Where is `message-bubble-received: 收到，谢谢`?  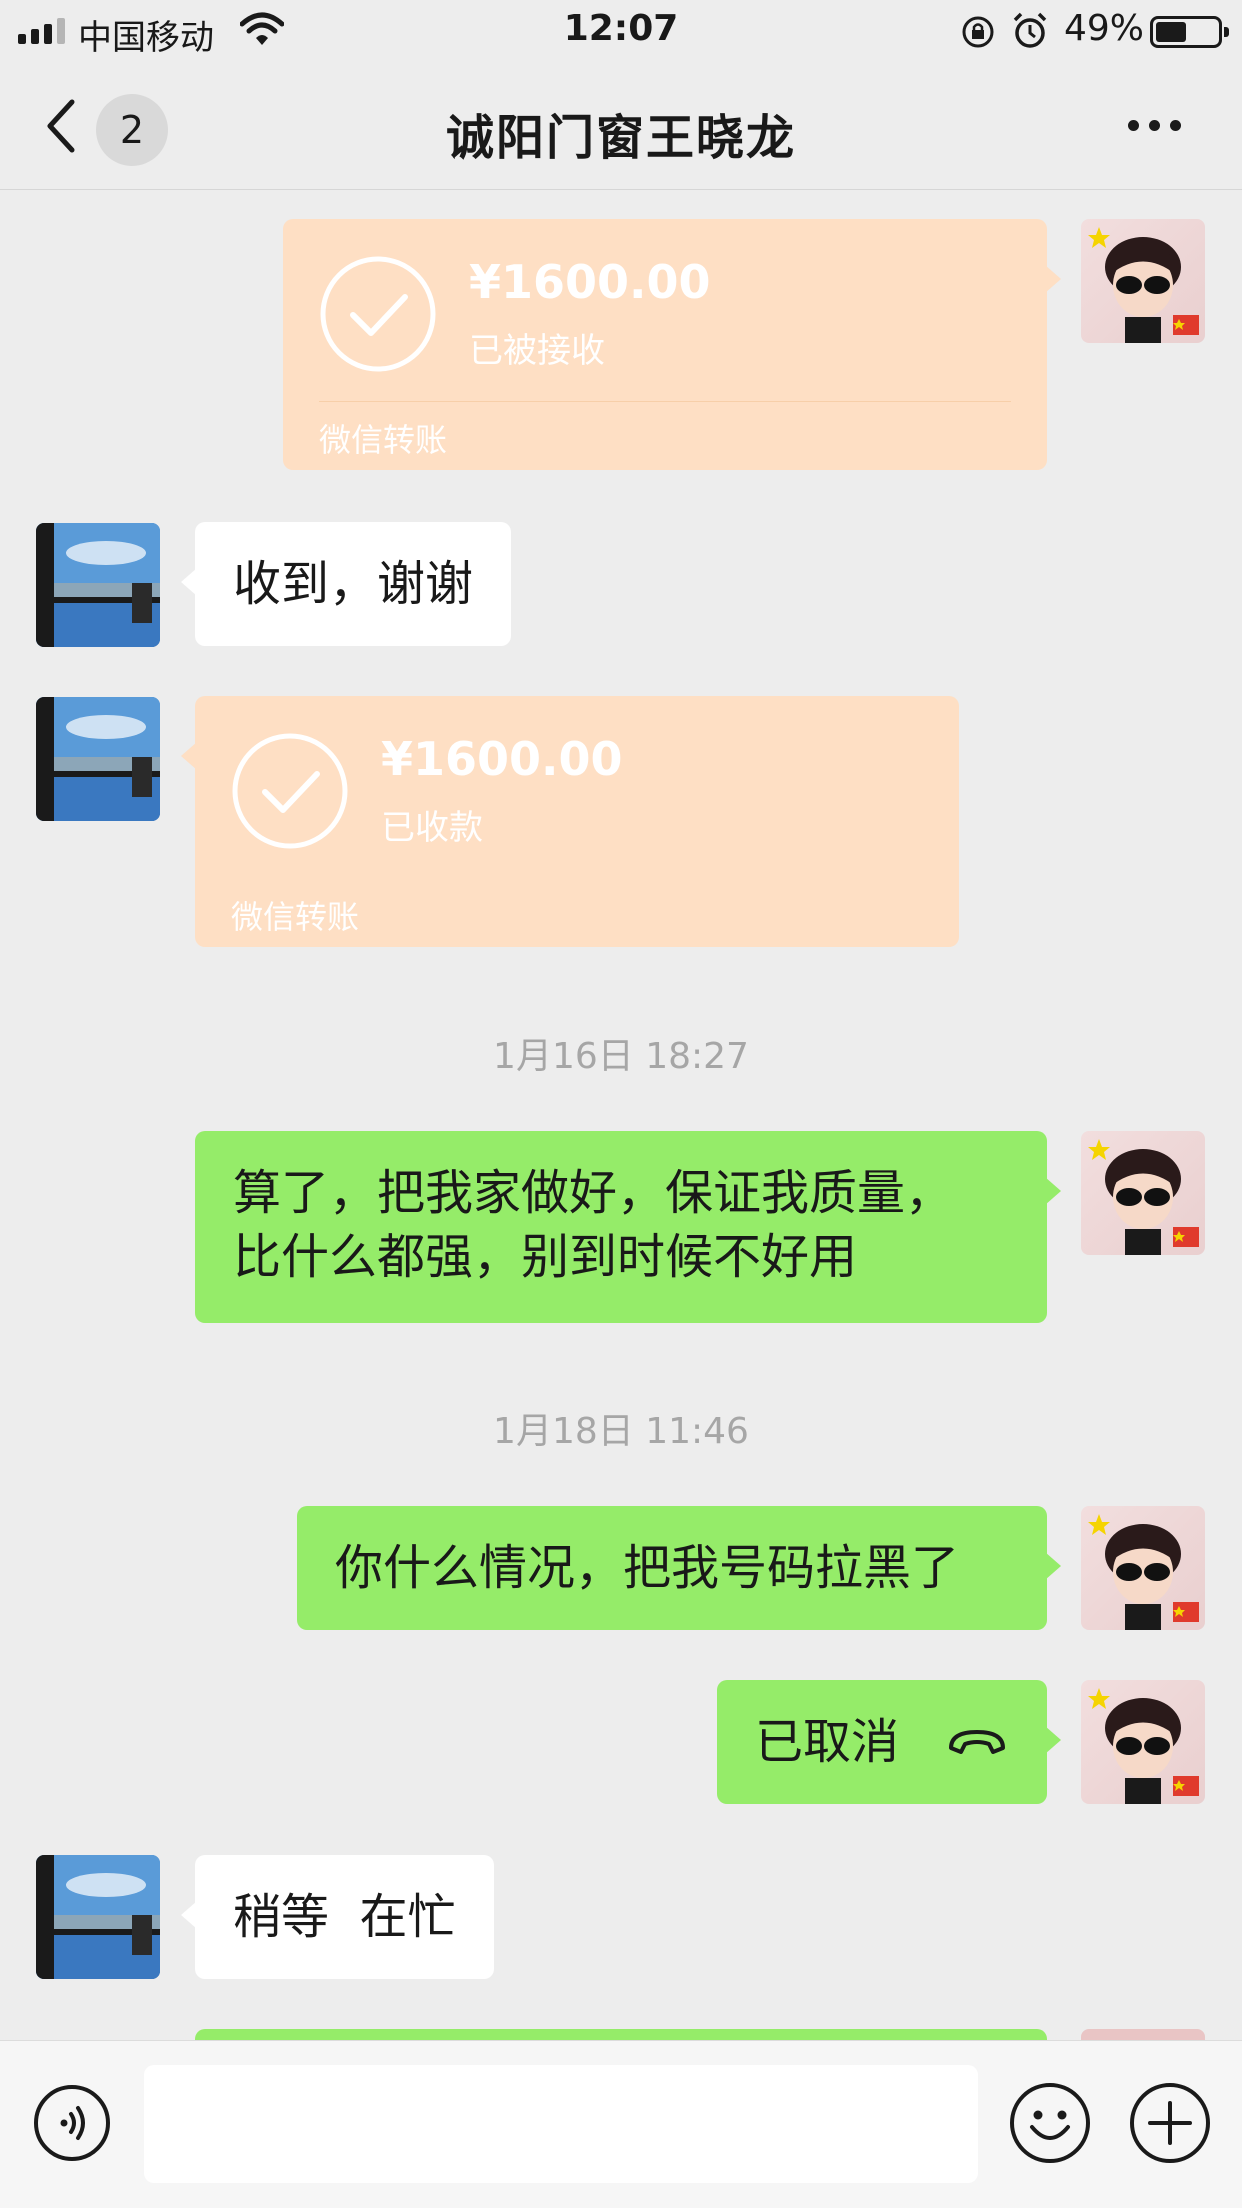 message-bubble-received: 收到，谢谢 is located at coordinates (346, 584).